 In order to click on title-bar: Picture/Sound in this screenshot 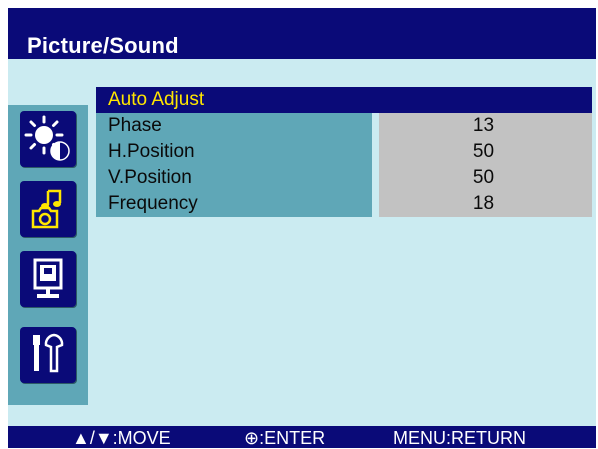, I will do `click(302, 33)`.